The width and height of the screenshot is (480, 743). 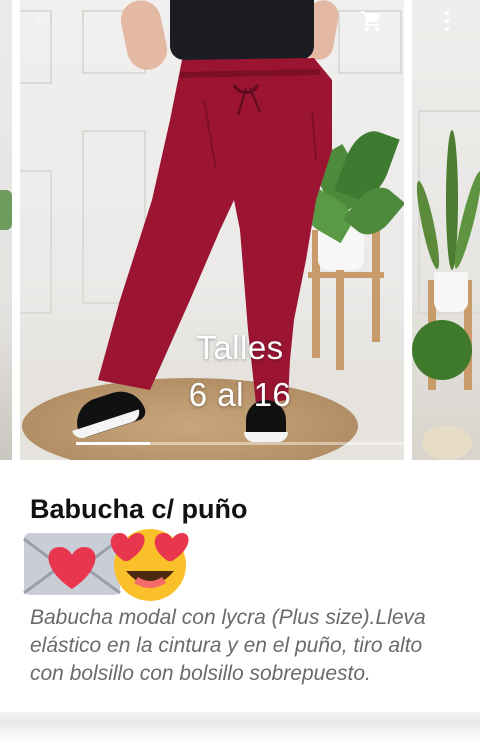 What do you see at coordinates (240, 347) in the screenshot?
I see `size-overlay-line1: Talles` at bounding box center [240, 347].